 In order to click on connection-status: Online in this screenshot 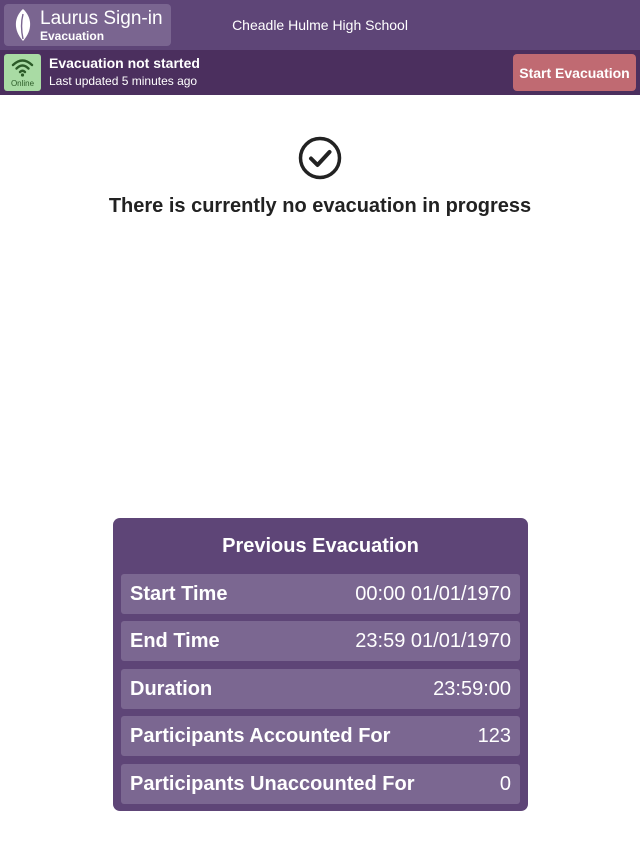, I will do `click(22, 72)`.